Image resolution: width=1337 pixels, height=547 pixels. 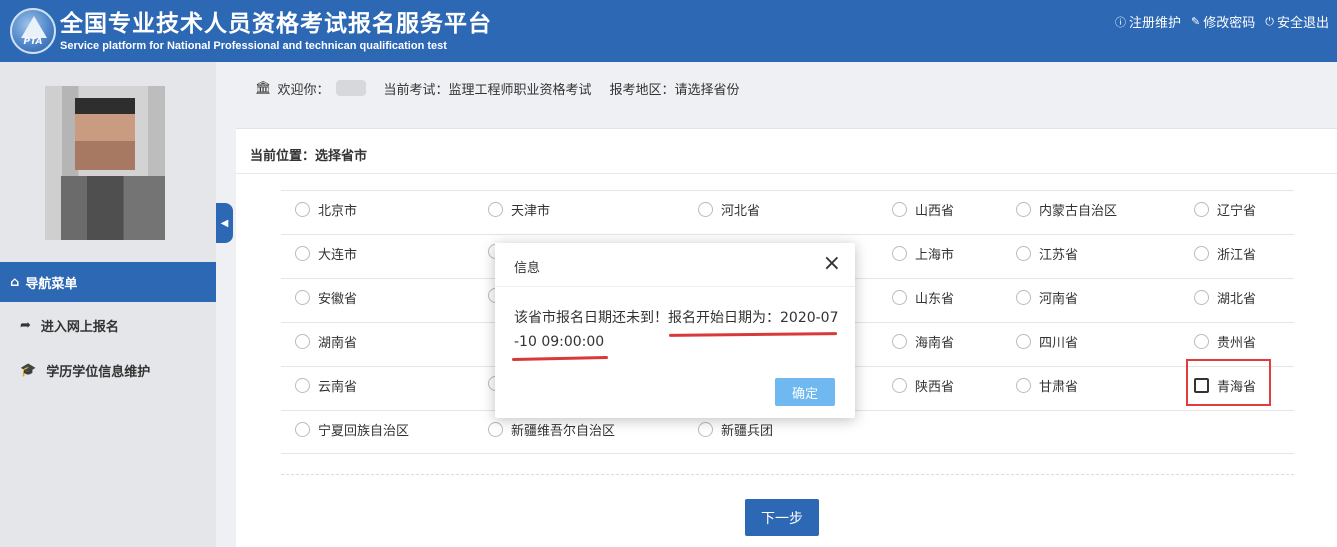 What do you see at coordinates (338, 343) in the screenshot?
I see `option-label: 湖南省` at bounding box center [338, 343].